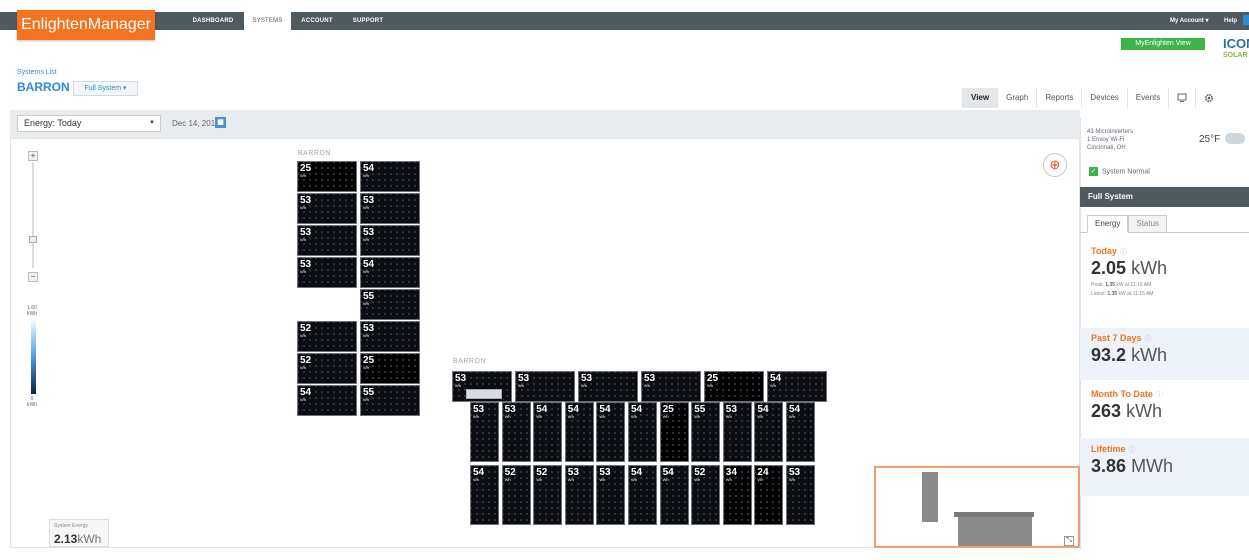 Image resolution: width=1249 pixels, height=560 pixels. I want to click on tab-settings, so click(1208, 98).